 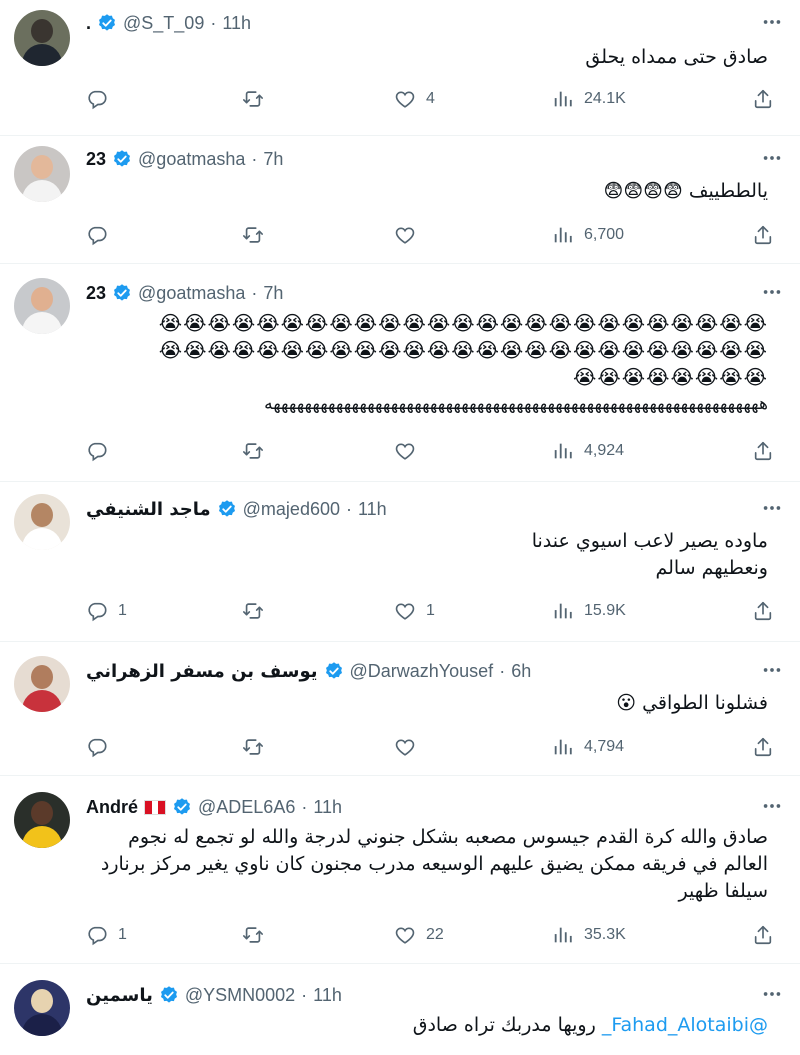 I want to click on views-button: 4,794, so click(x=588, y=747).